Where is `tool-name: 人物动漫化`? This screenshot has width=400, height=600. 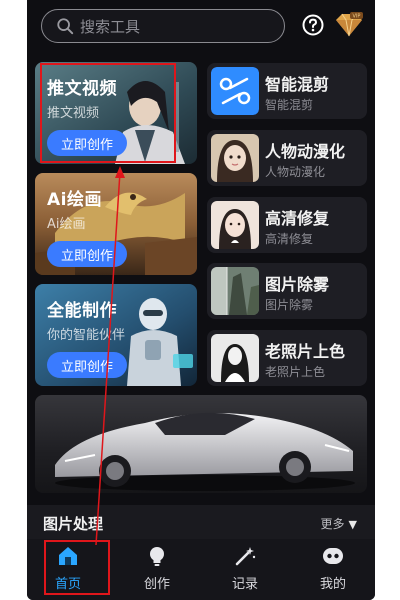
tool-name: 人物动漫化 is located at coordinates (305, 151).